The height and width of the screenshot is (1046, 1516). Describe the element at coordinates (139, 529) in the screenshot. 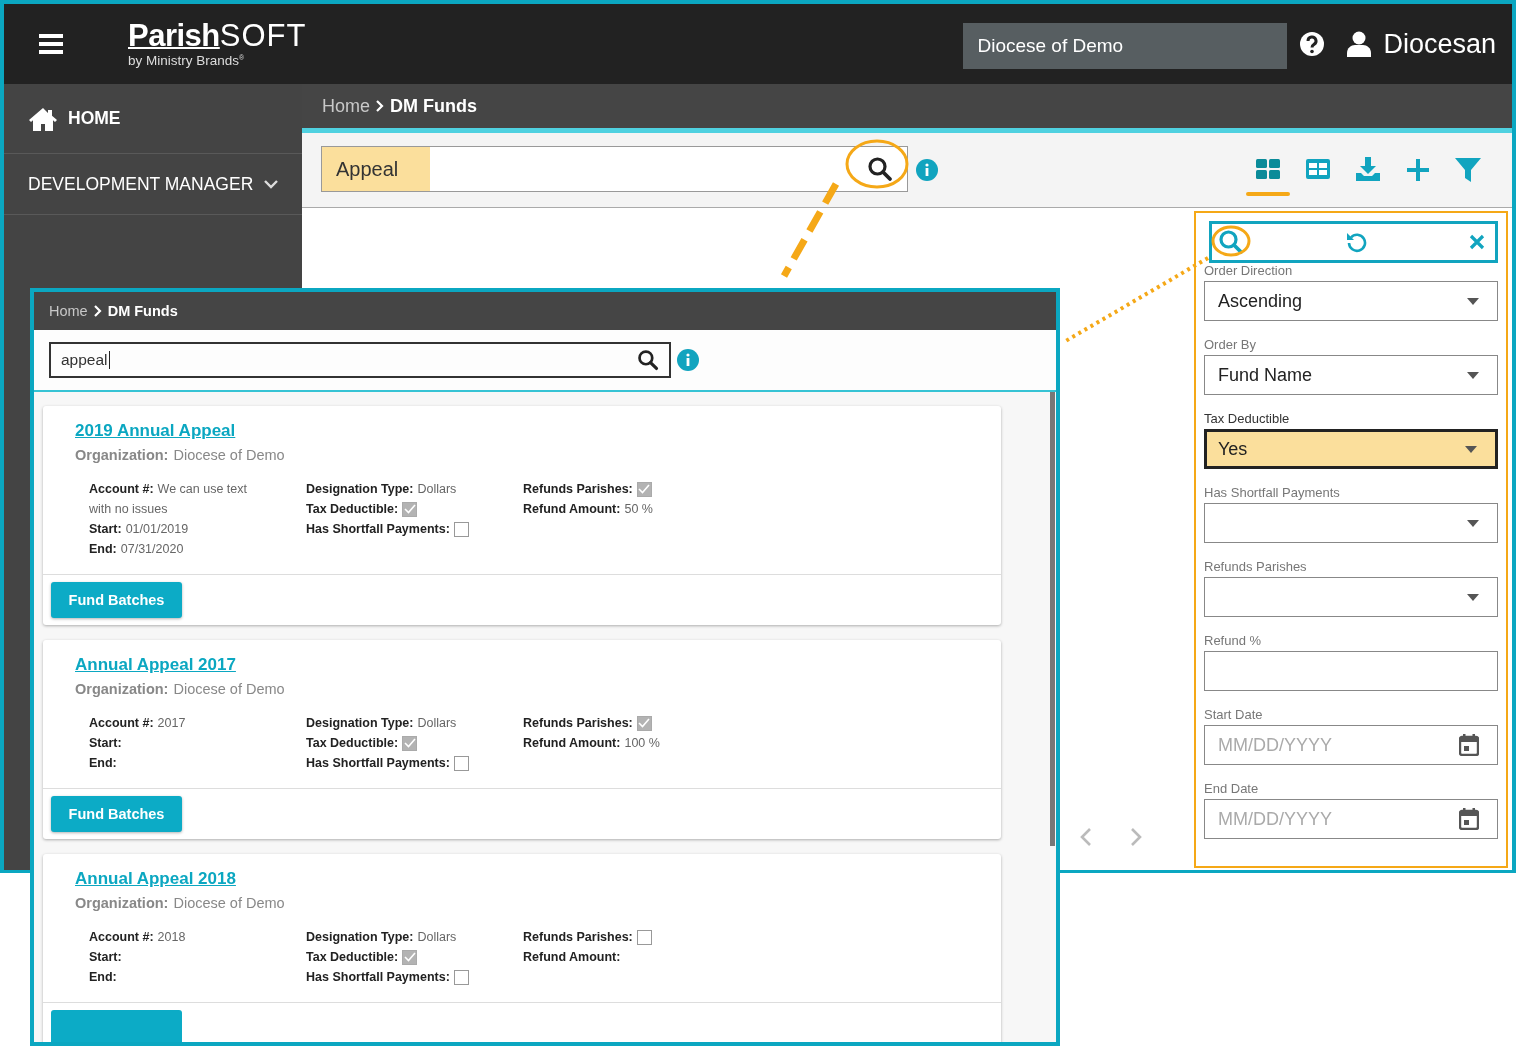

I see `field-text: Start: 01/01/2019` at that location.